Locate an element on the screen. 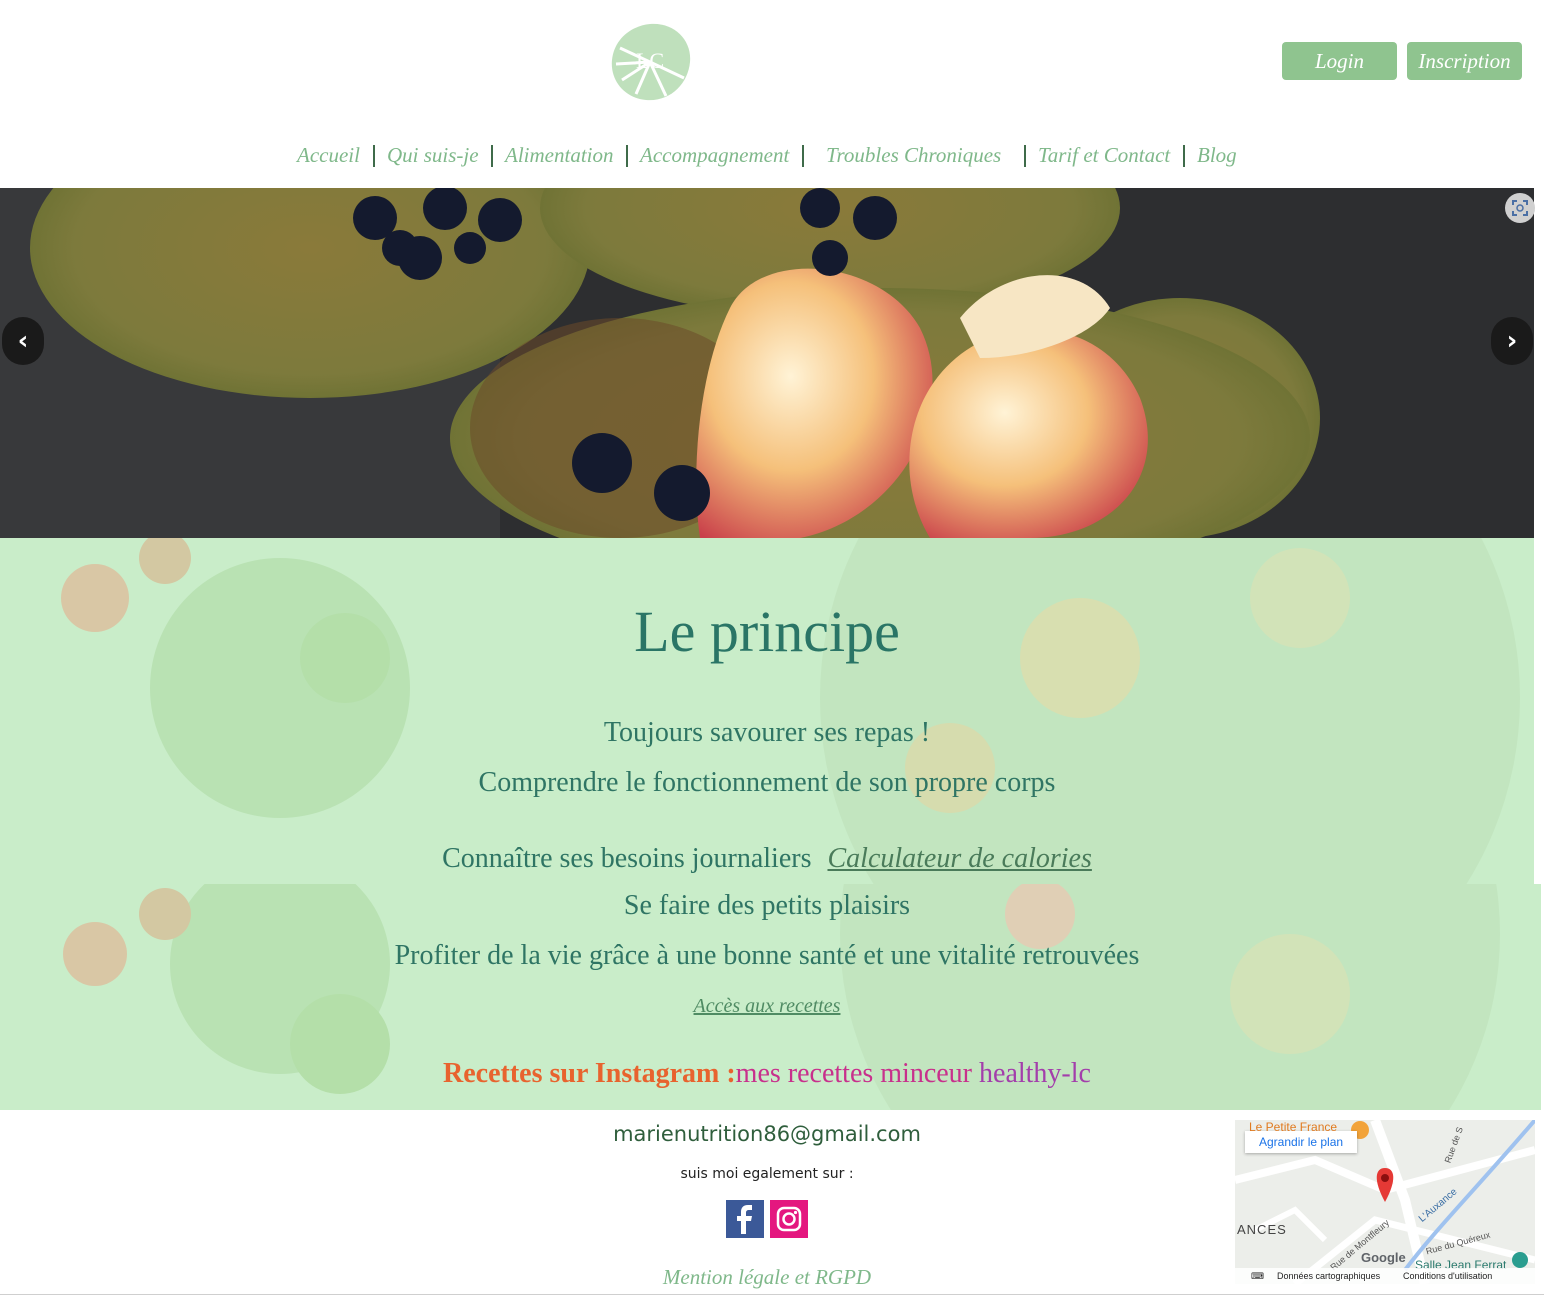 Image resolution: width=1544 pixels, height=1305 pixels. map-place-label: ANCES is located at coordinates (1262, 1229).